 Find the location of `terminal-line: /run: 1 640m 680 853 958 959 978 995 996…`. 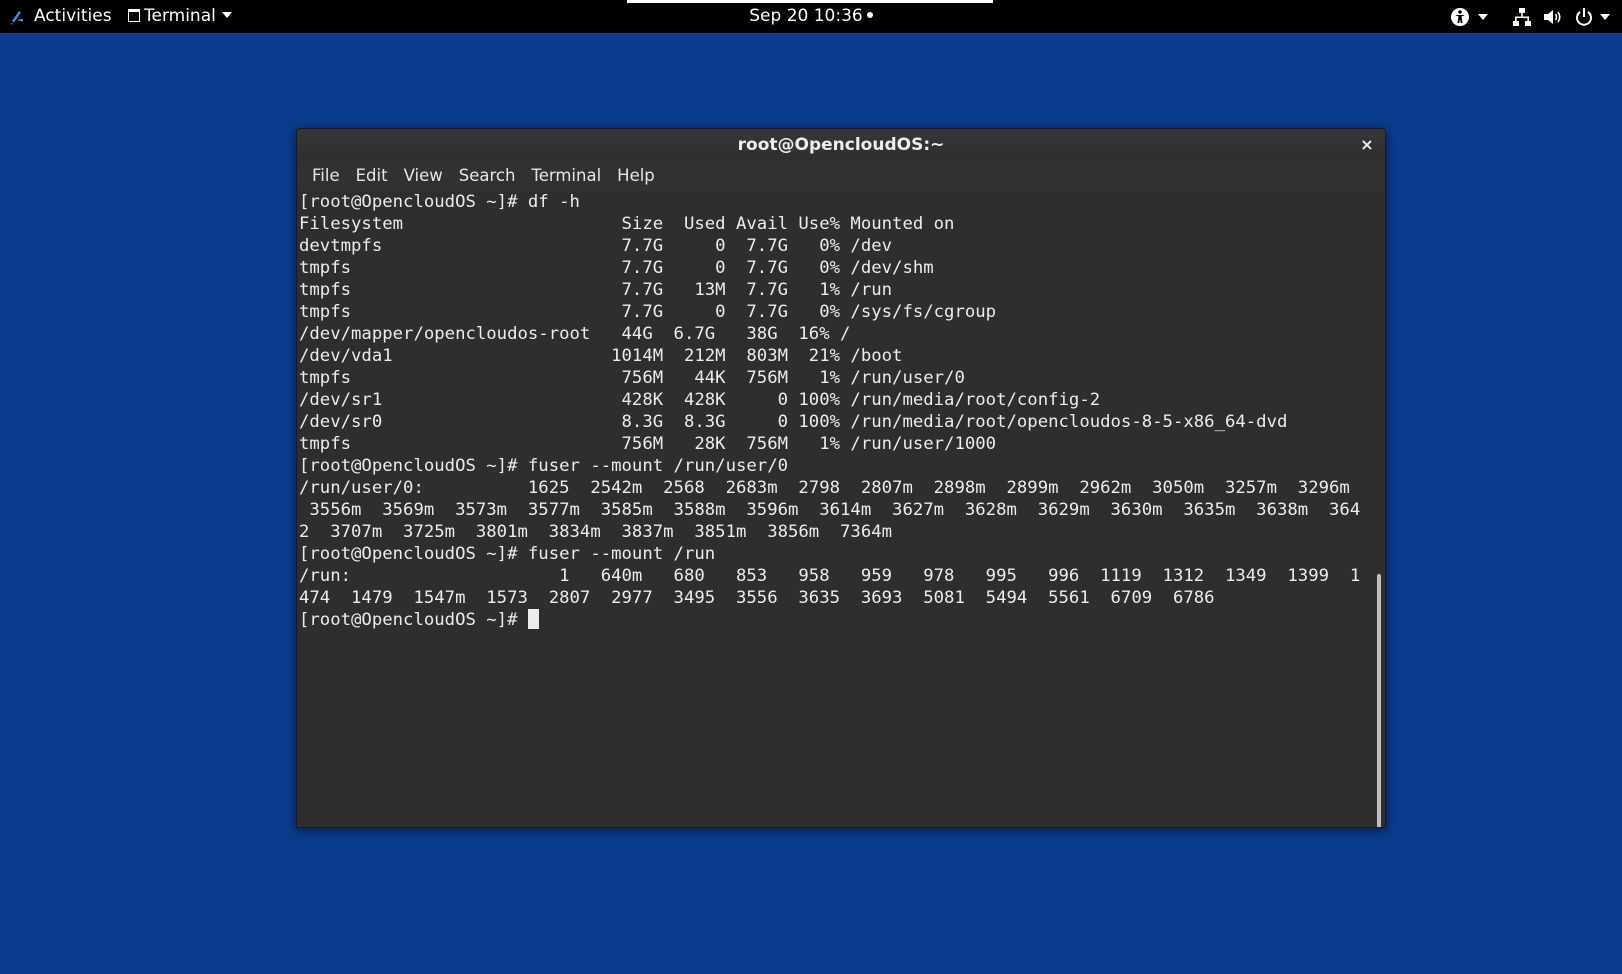

terminal-line: /run: 1 640m 680 853 958 959 978 995 996… is located at coordinates (830, 576).